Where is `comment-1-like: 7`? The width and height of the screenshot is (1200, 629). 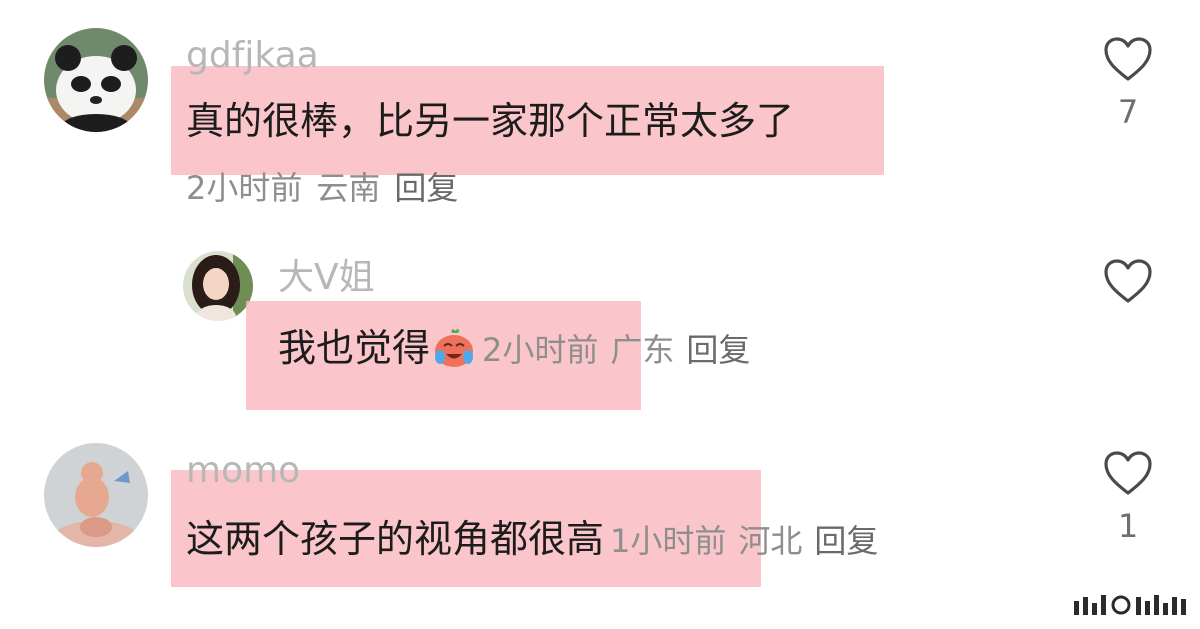 comment-1-like: 7 is located at coordinates (1128, 82).